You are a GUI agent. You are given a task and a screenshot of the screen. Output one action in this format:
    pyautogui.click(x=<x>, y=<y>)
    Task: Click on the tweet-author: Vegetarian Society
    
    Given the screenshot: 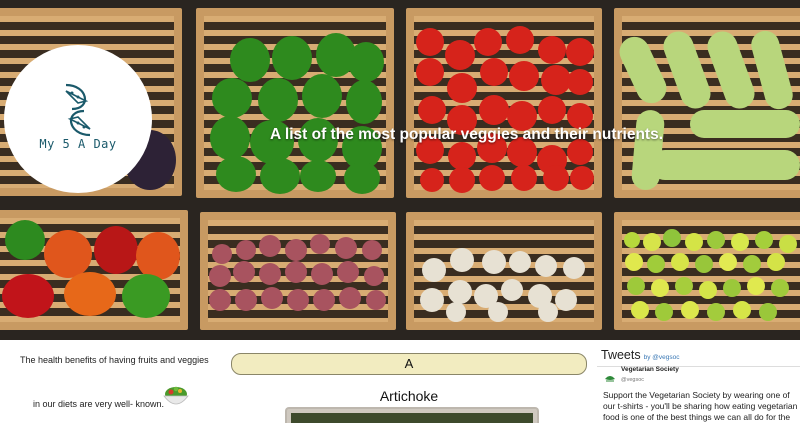 What is the action you would take?
    pyautogui.click(x=650, y=369)
    